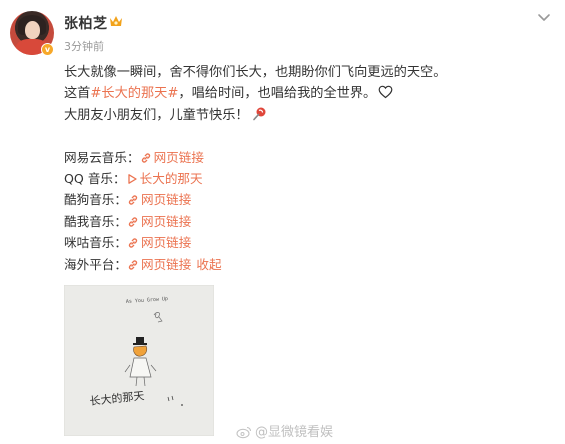 The width and height of the screenshot is (565, 444). I want to click on verified-badge-icon: v, so click(47, 49).